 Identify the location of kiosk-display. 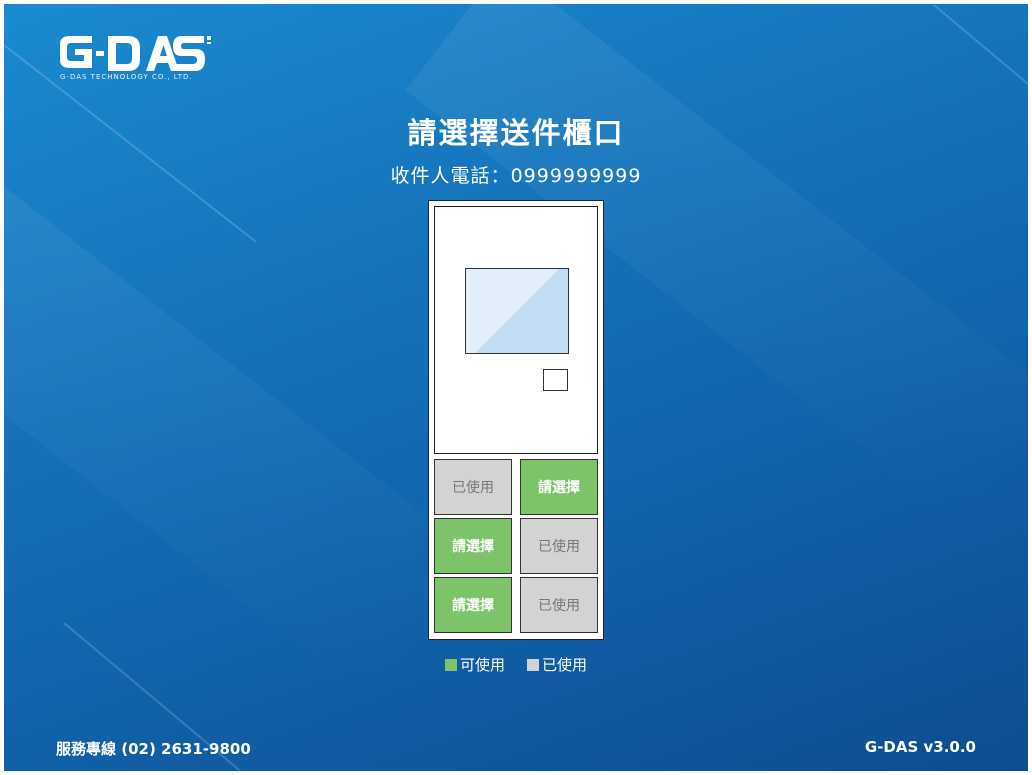
(517, 311).